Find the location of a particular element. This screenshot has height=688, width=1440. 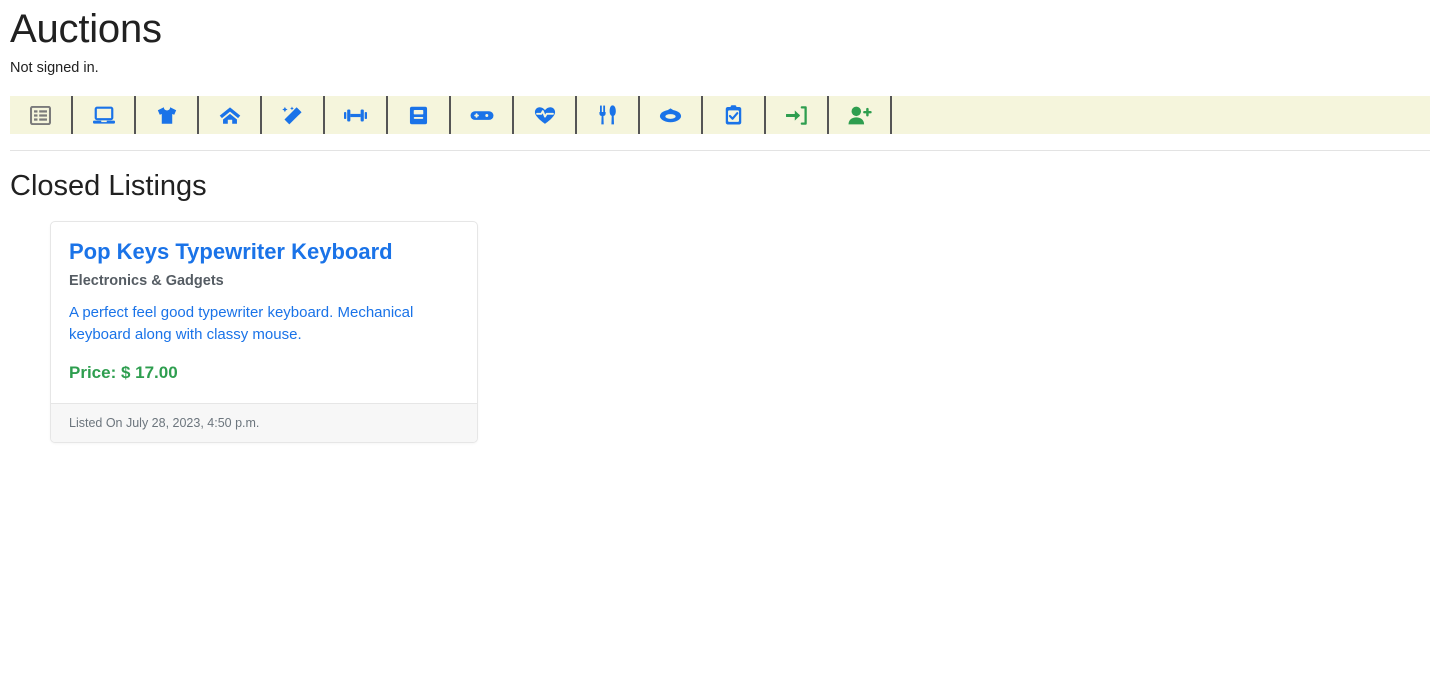

heartbeat-icon is located at coordinates (545, 115).